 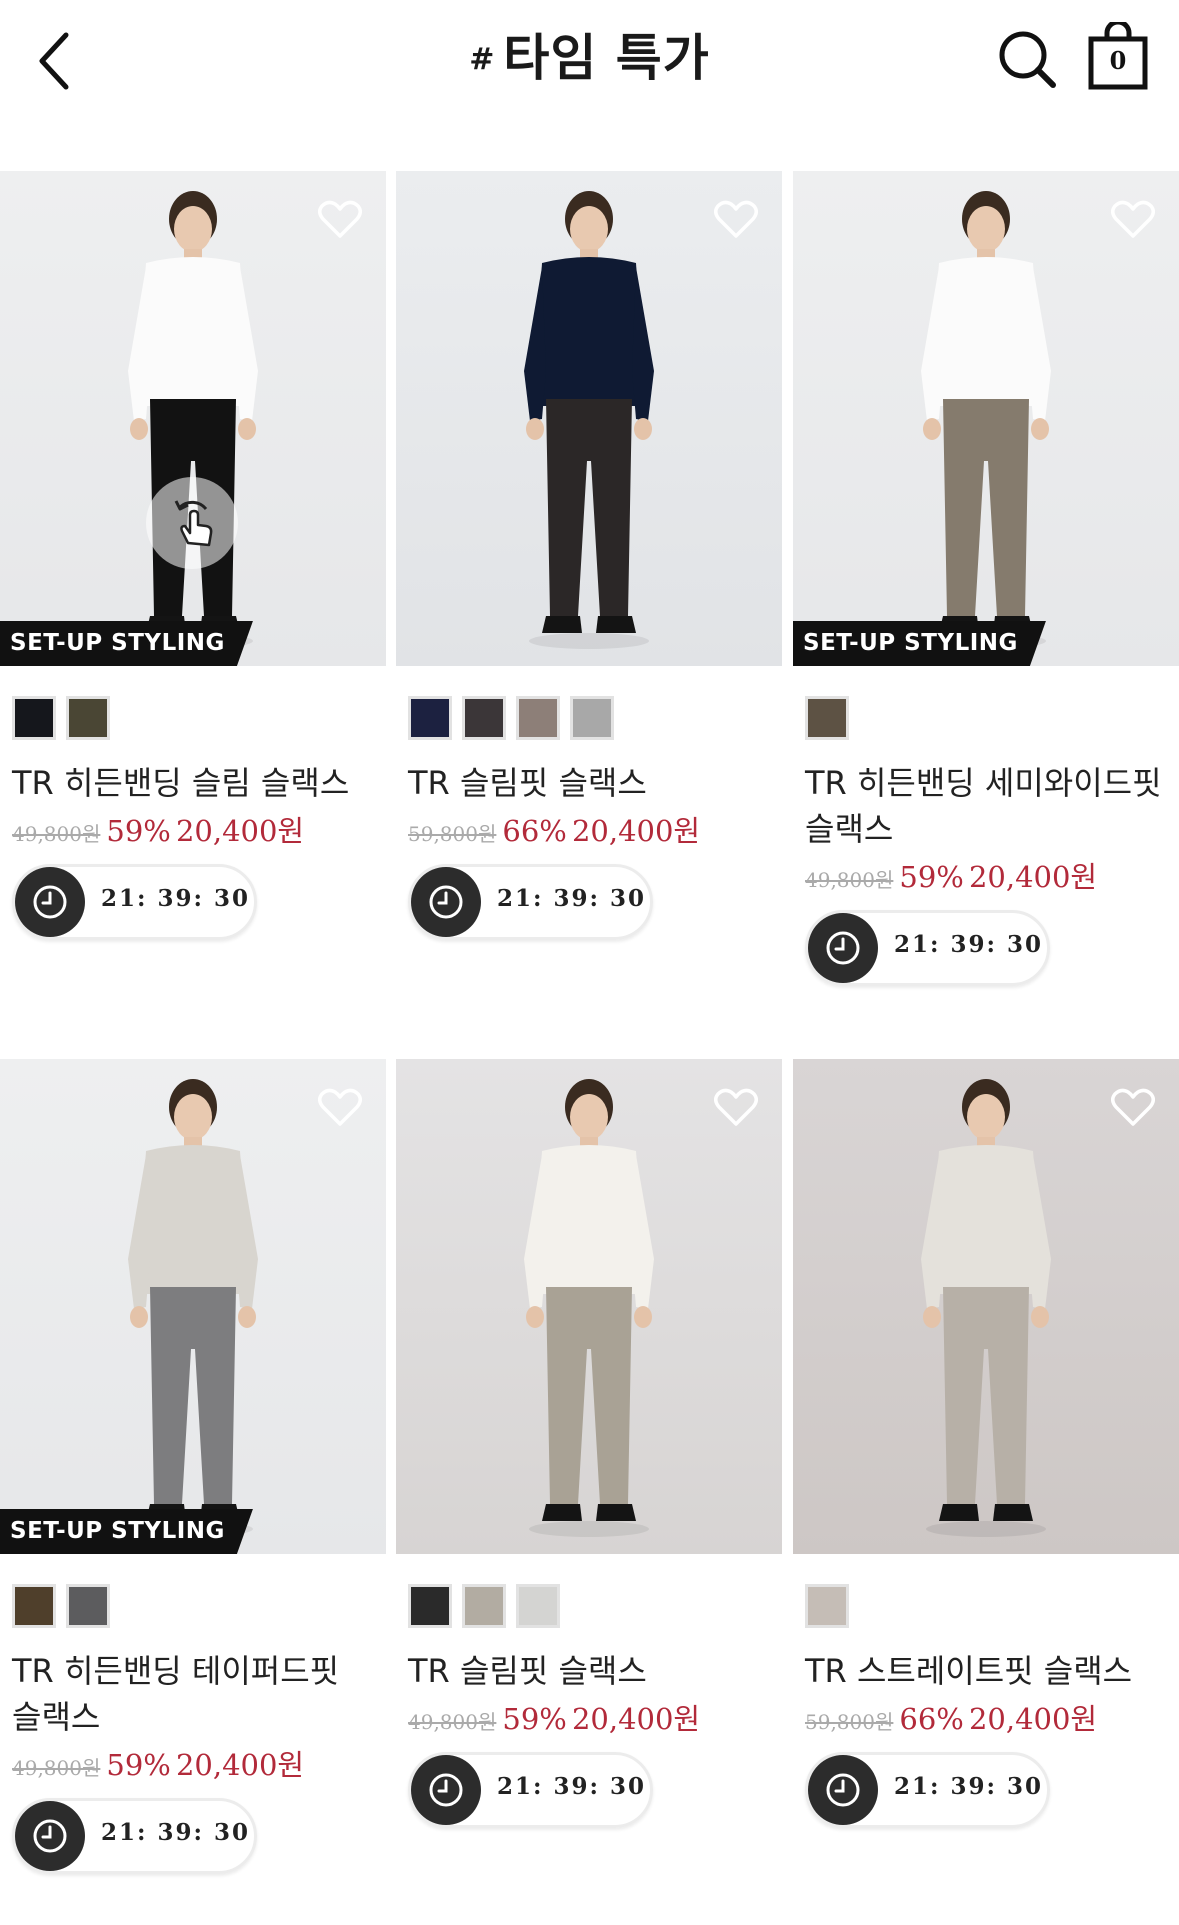 What do you see at coordinates (849, 1722) in the screenshot?
I see `original-price: 59,800원` at bounding box center [849, 1722].